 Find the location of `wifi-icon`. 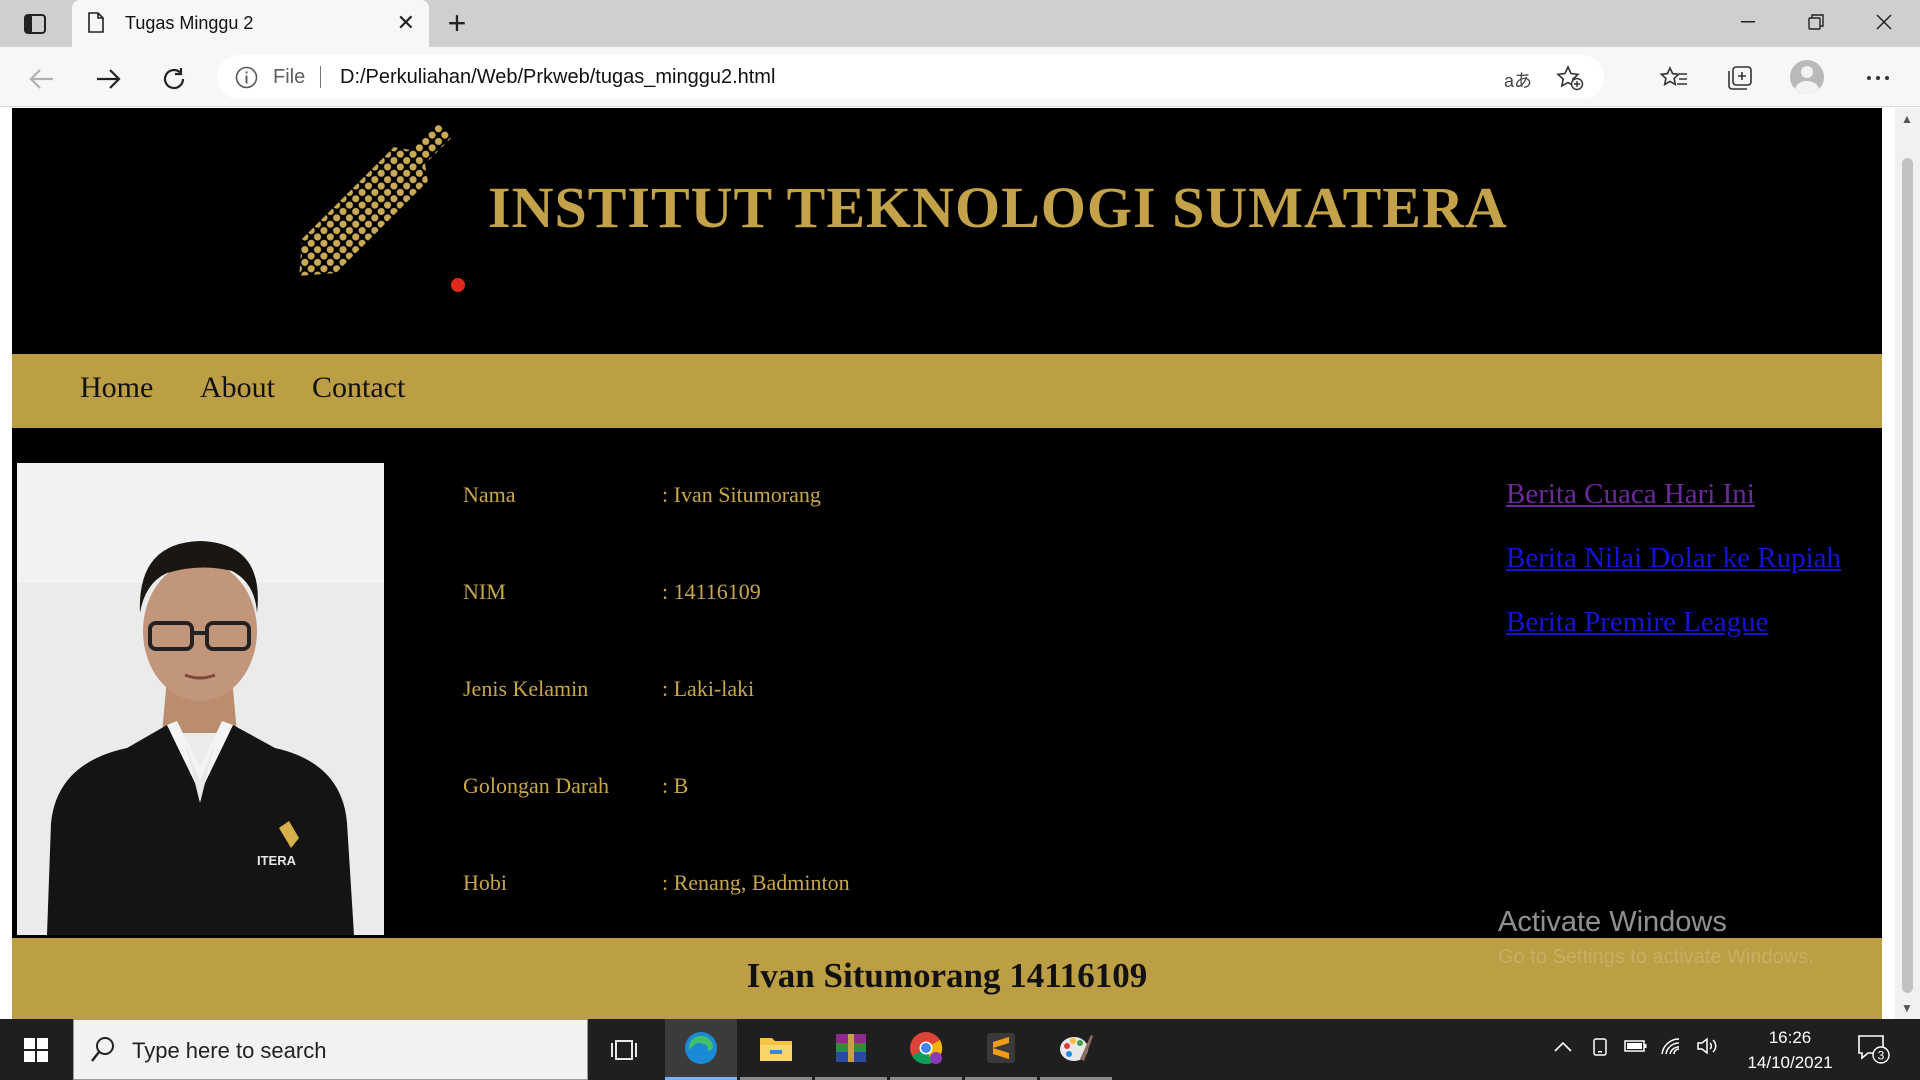

wifi-icon is located at coordinates (1671, 1048).